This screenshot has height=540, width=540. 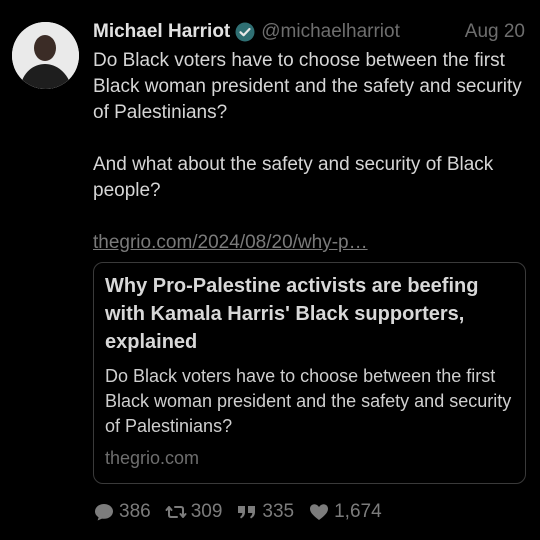 What do you see at coordinates (206, 511) in the screenshot?
I see `reblog-count: 309` at bounding box center [206, 511].